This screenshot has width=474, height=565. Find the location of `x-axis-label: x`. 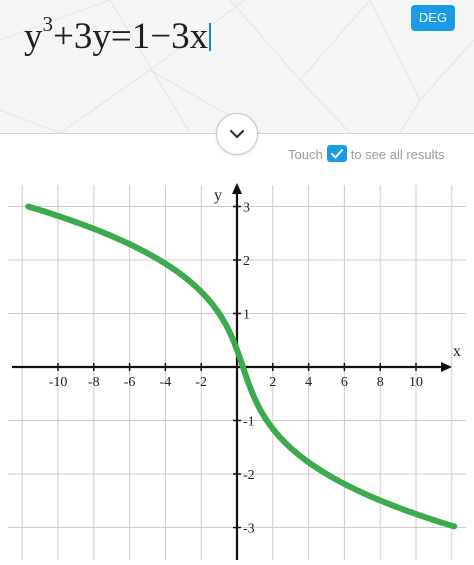

x-axis-label: x is located at coordinates (457, 351).